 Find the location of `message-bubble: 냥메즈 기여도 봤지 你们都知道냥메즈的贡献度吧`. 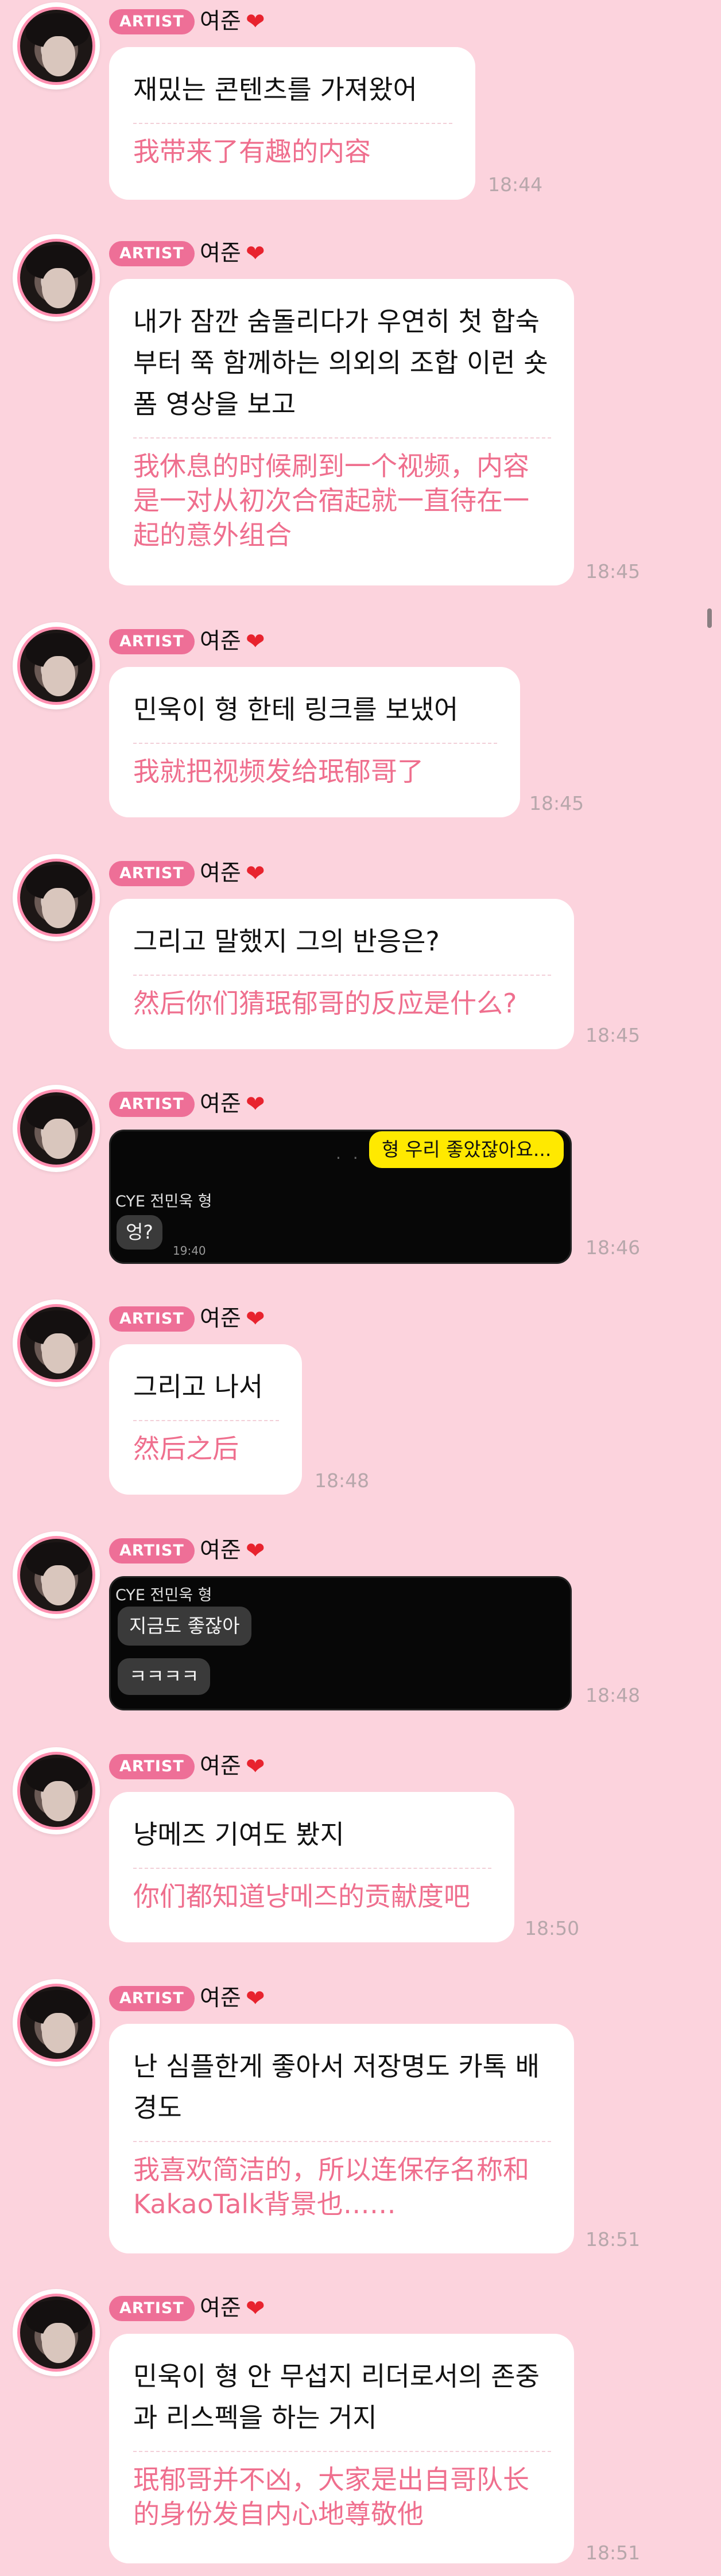

message-bubble: 냥메즈 기여도 봤지 你们都知道냥메즈的贡献度吧 is located at coordinates (311, 1867).